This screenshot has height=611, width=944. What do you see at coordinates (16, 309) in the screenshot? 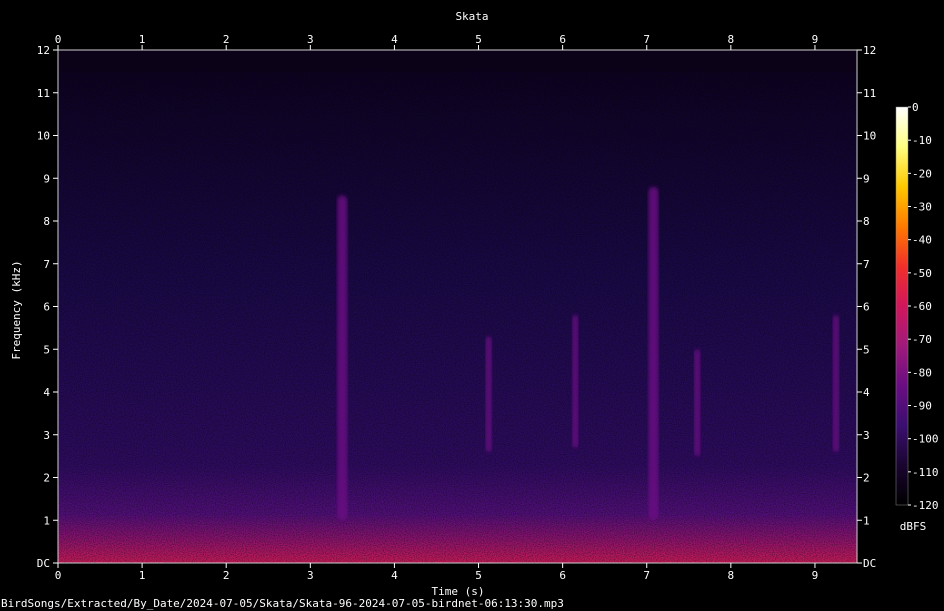
I see `y-axis-label: Frequency (kHz)` at bounding box center [16, 309].